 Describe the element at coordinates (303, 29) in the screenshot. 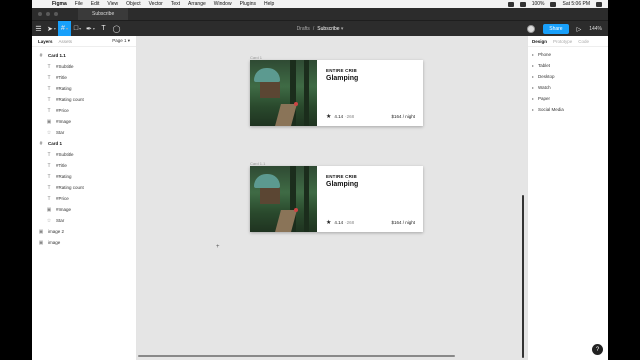

I see `breadcrumb-drafts: Drafts` at that location.